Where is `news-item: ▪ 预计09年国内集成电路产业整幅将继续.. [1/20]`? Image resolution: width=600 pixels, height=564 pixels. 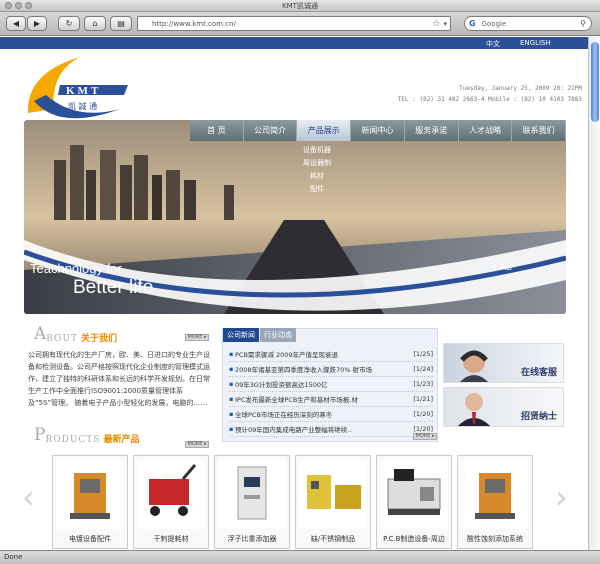
news-item: ▪ 预计09年国内集成电路产业整幅将继续.. [1/20] is located at coordinates (331, 429).